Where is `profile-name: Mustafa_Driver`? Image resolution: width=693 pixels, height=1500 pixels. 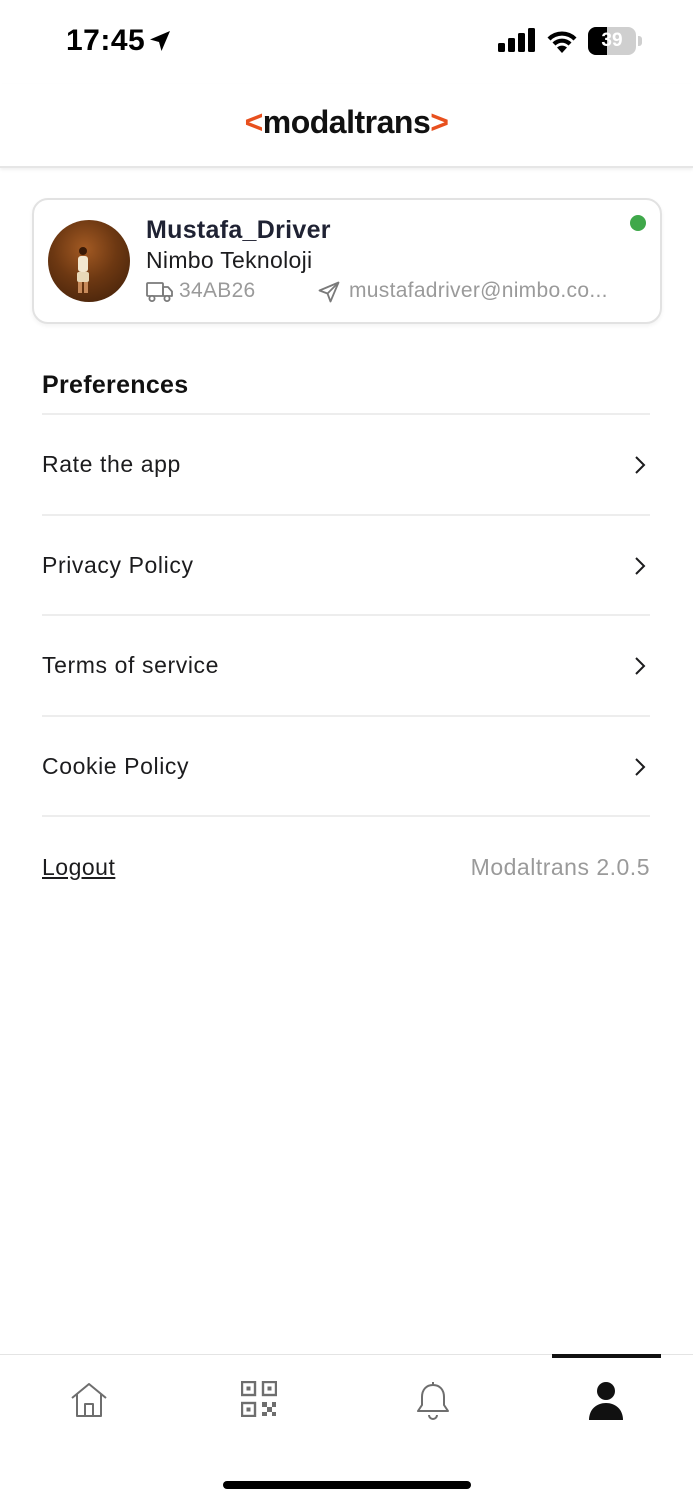
profile-name: Mustafa_Driver is located at coordinates (238, 230).